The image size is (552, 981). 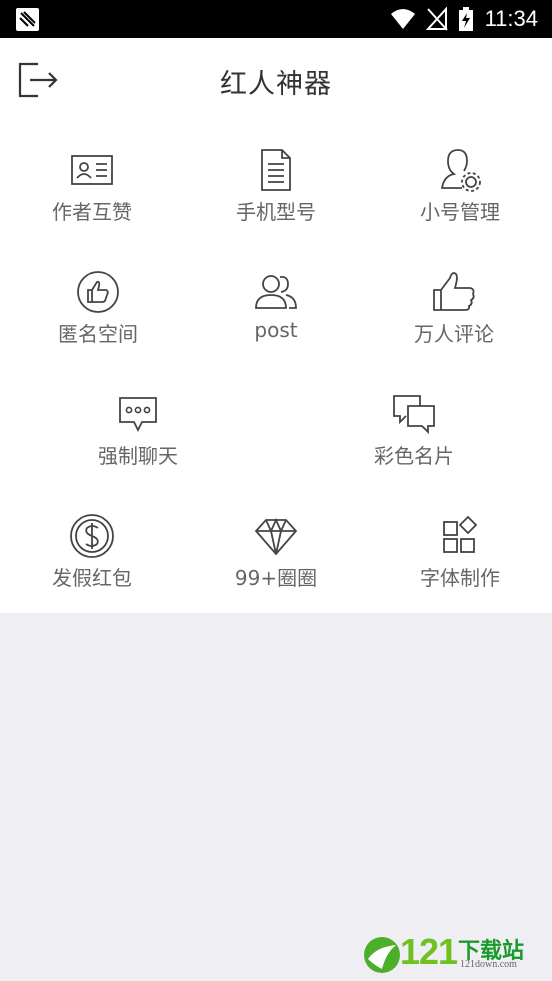 What do you see at coordinates (138, 456) in the screenshot?
I see `grid-item-label: 强制聊天` at bounding box center [138, 456].